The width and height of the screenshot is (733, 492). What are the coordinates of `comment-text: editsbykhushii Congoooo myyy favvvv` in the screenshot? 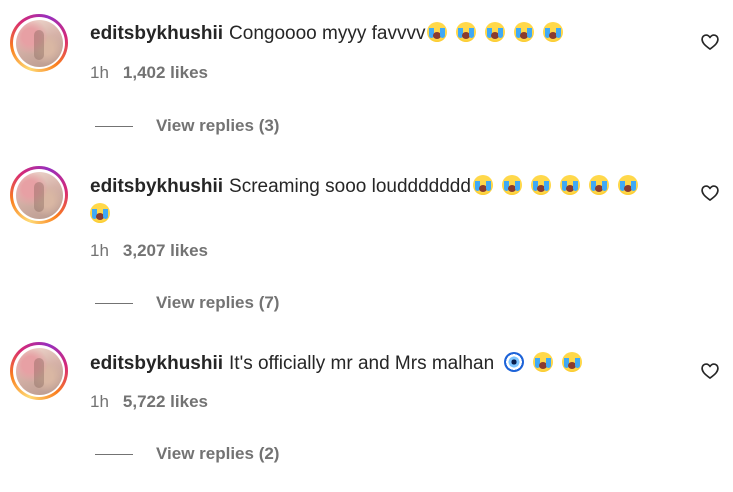 It's located at (381, 34).